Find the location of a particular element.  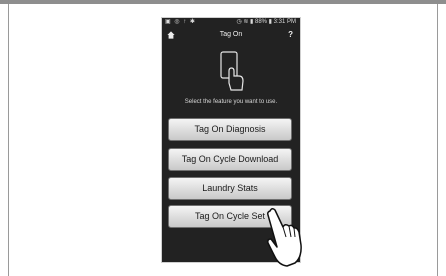

frame-border-left is located at coordinates (8, 140).